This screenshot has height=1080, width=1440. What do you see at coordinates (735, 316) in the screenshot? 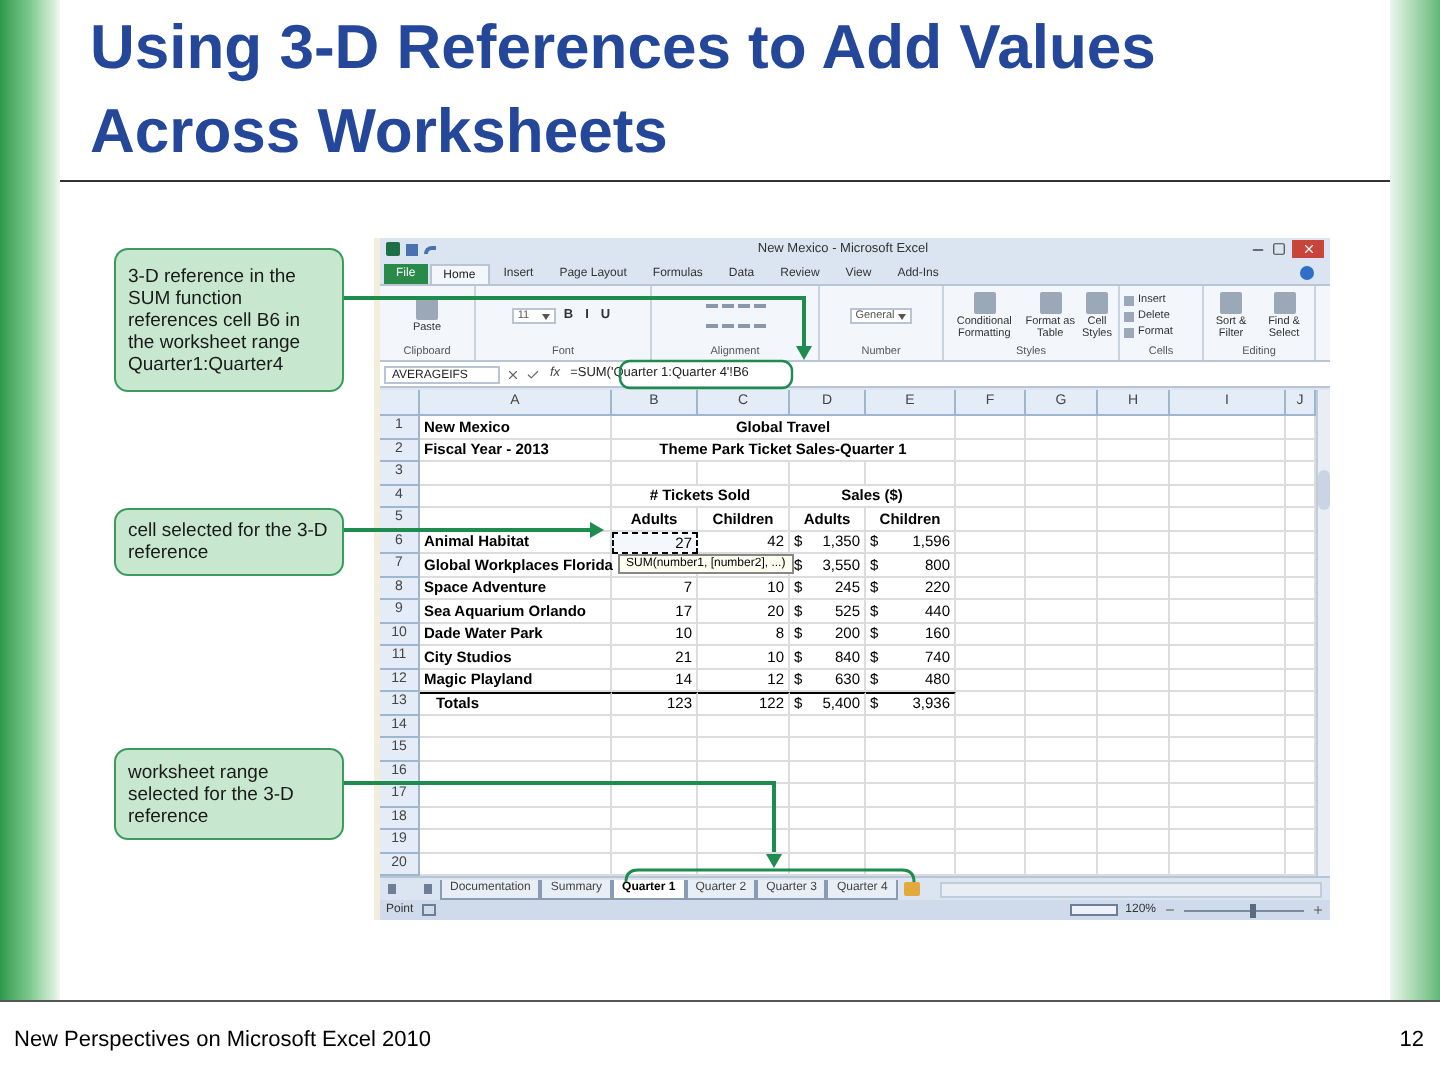
I see `alignment-icon` at bounding box center [735, 316].